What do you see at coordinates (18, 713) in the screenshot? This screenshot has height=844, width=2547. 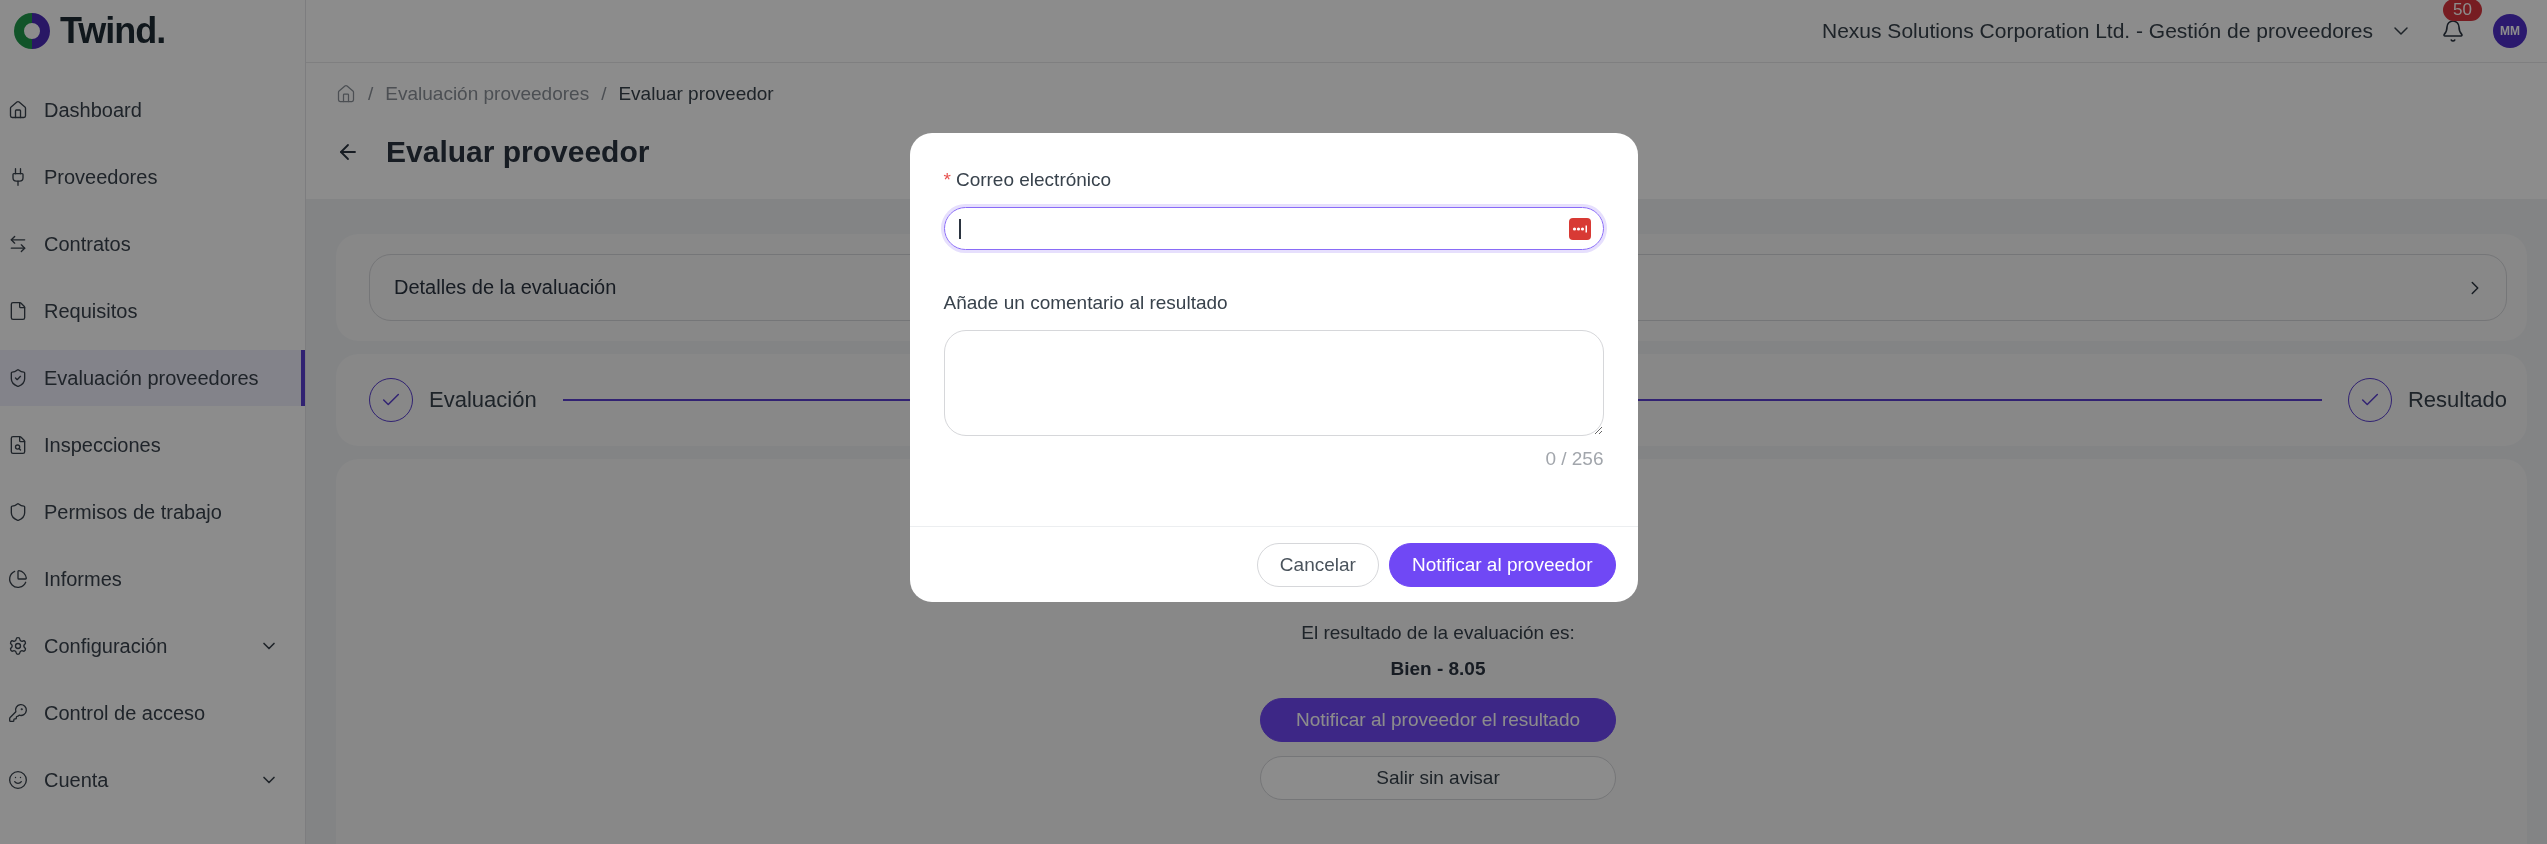 I see `key-icon` at bounding box center [18, 713].